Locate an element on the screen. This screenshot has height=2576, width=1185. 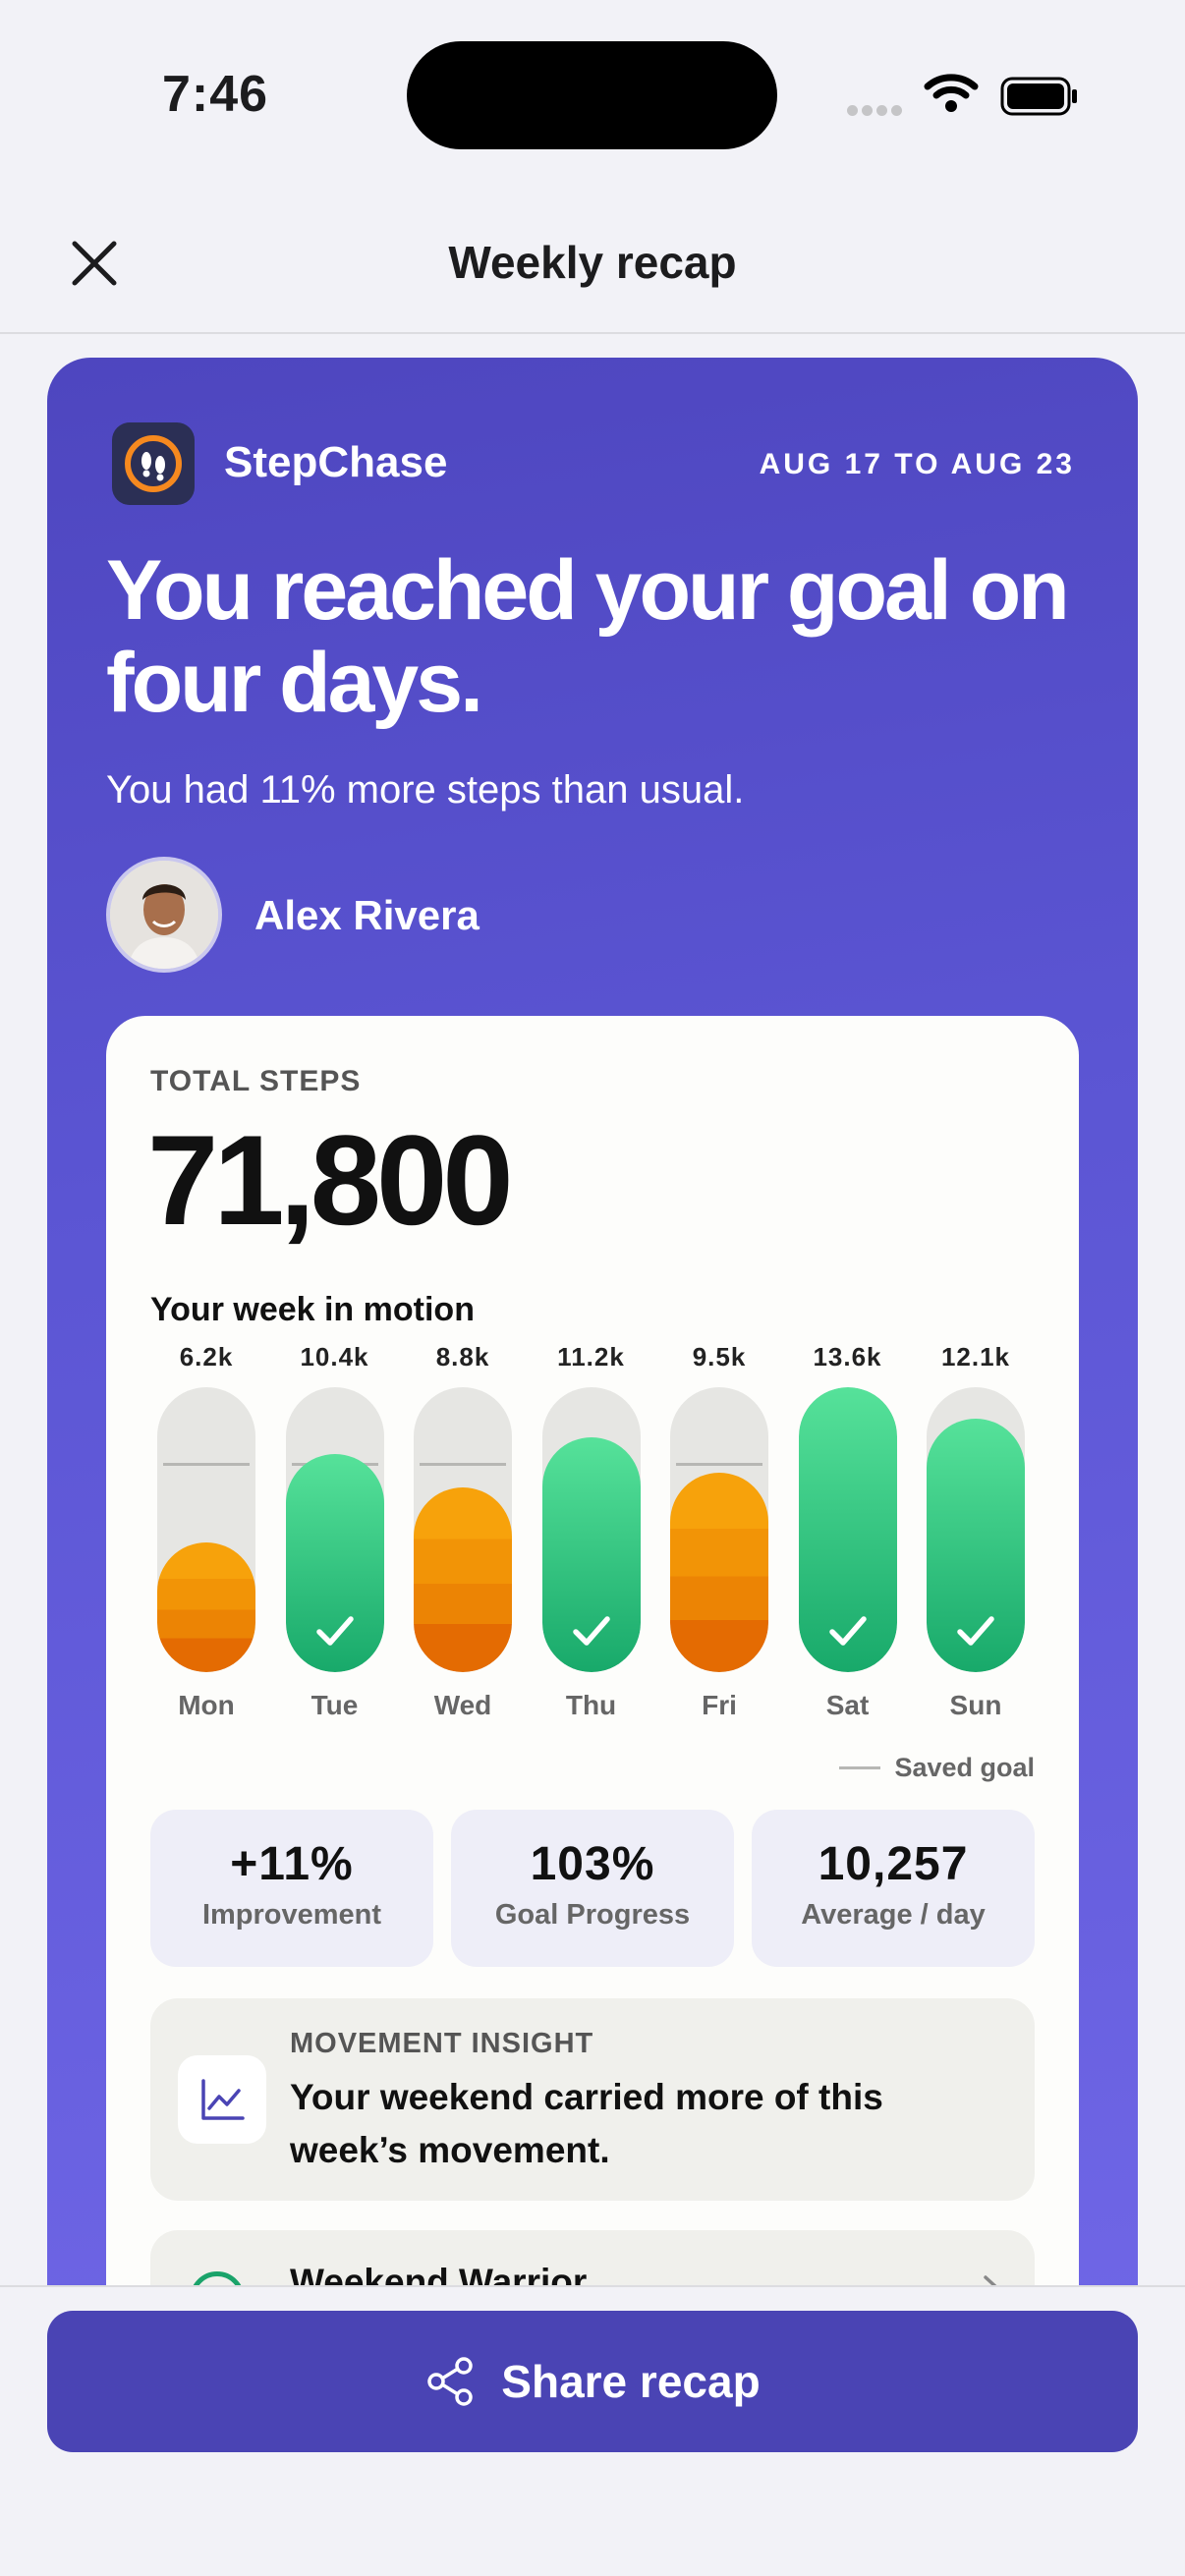
goal-legend-line is located at coordinates (860, 1767).